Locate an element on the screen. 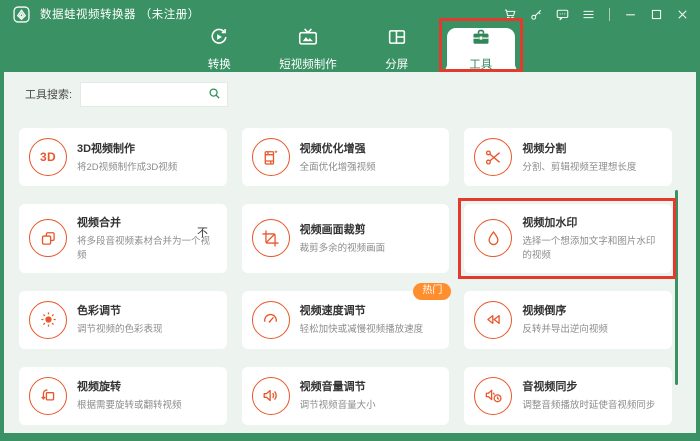 The image size is (700, 441). card-title: 音视频同步 is located at coordinates (550, 387).